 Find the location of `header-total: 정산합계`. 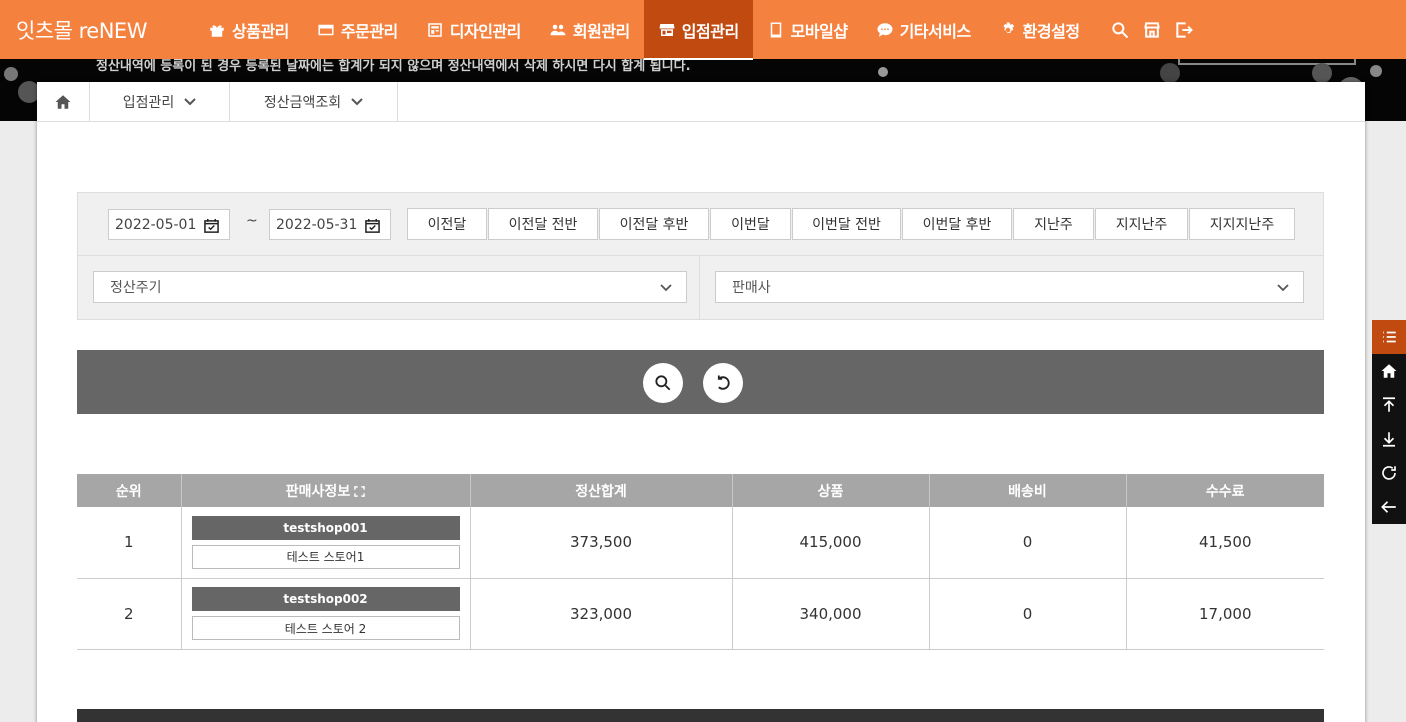

header-total: 정산합계 is located at coordinates (601, 490).